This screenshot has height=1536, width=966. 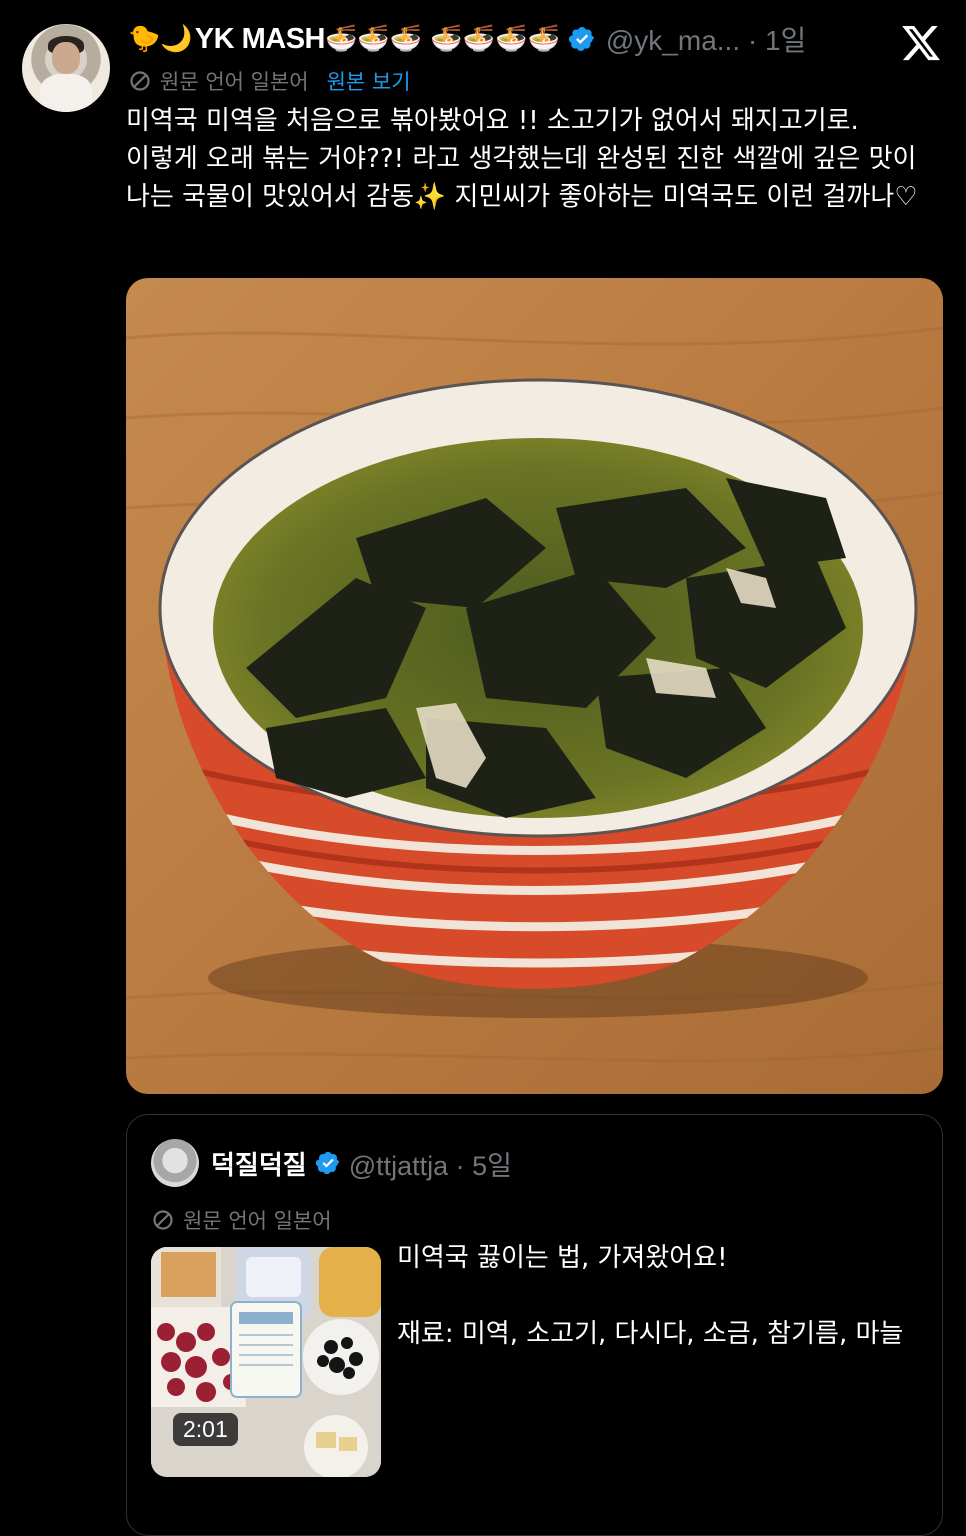 I want to click on author-avatar, so click(x=66, y=68).